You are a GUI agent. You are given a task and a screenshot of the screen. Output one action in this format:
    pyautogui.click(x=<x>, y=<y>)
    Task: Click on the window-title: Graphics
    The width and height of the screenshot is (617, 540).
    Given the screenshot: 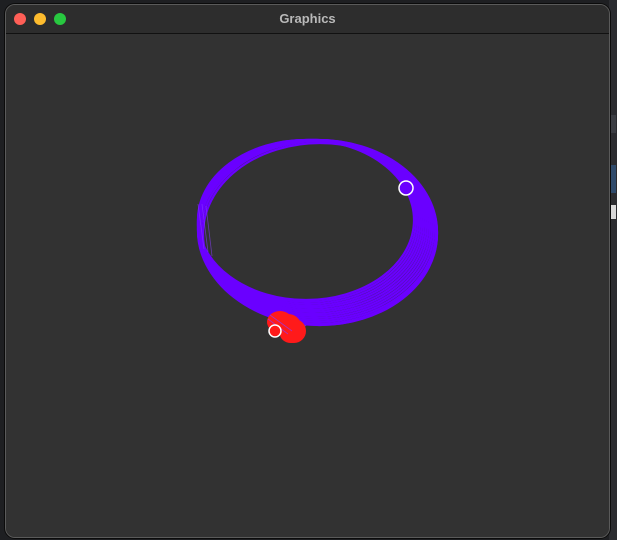 What is the action you would take?
    pyautogui.click(x=307, y=18)
    